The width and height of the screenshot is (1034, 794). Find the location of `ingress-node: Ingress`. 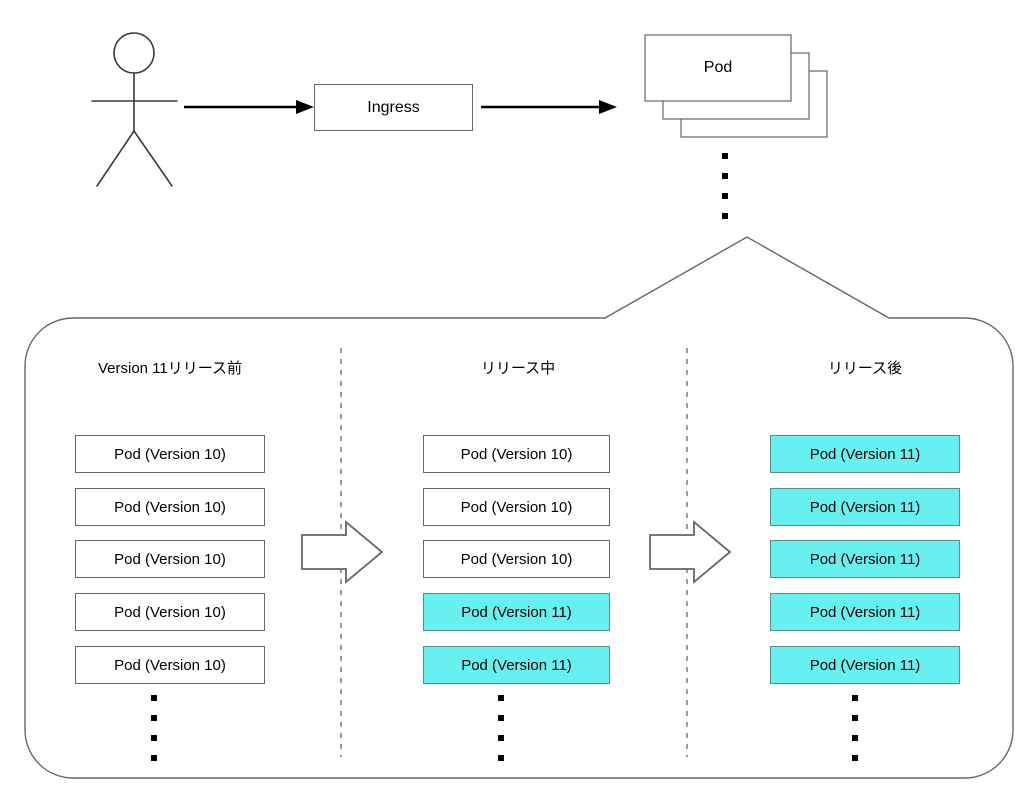

ingress-node: Ingress is located at coordinates (393, 107).